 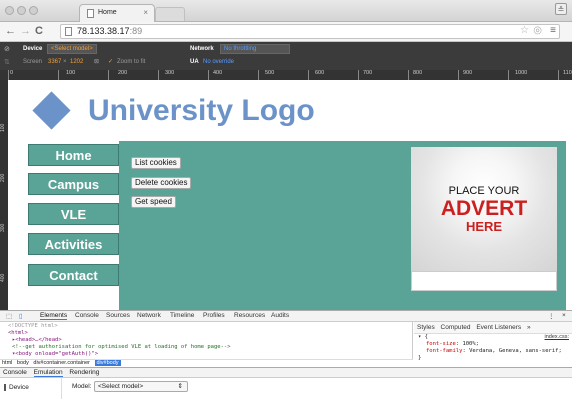 What do you see at coordinates (470, 344) in the screenshot?
I see `property-value: 100%;` at bounding box center [470, 344].